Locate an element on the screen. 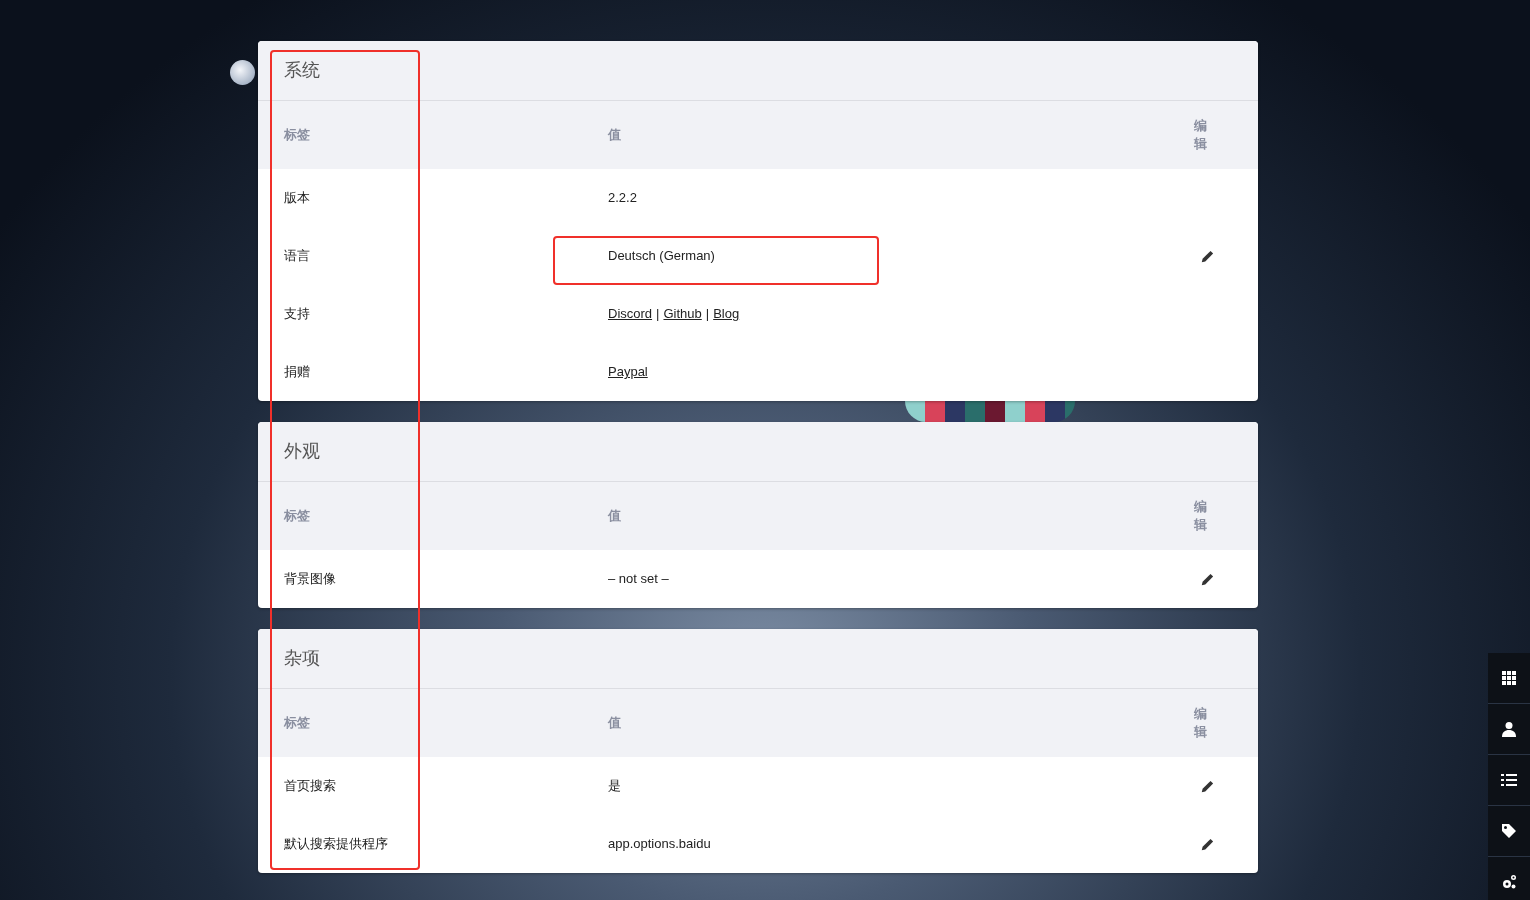  row-label: 默认搜索提供程序 is located at coordinates (336, 844).